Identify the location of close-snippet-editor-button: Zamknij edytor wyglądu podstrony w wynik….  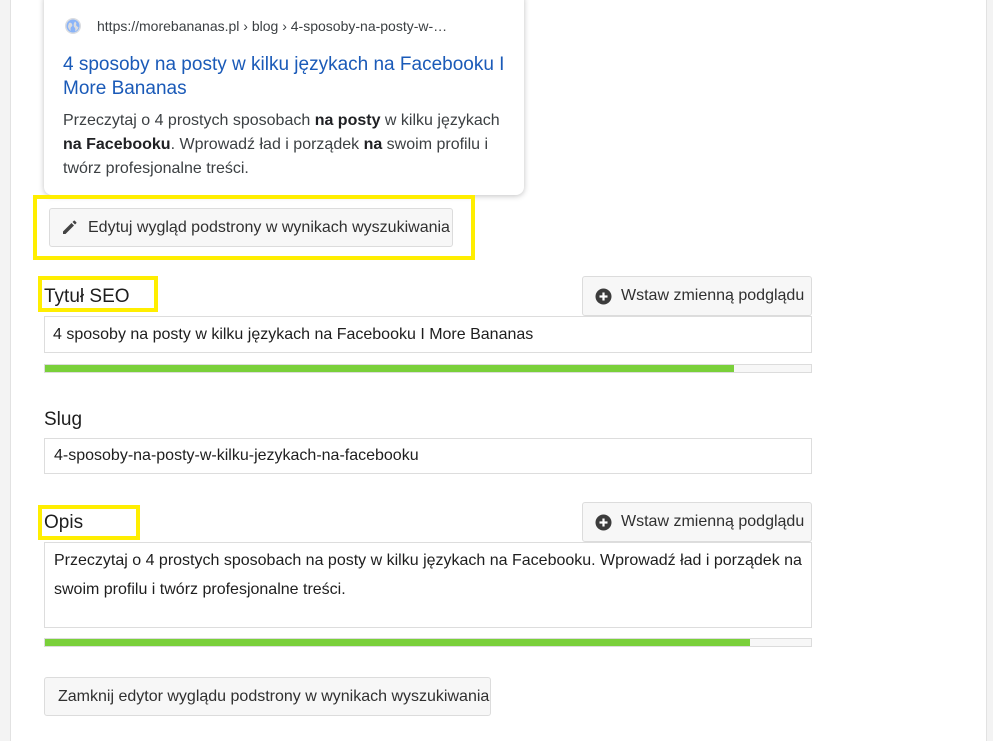
(267, 696).